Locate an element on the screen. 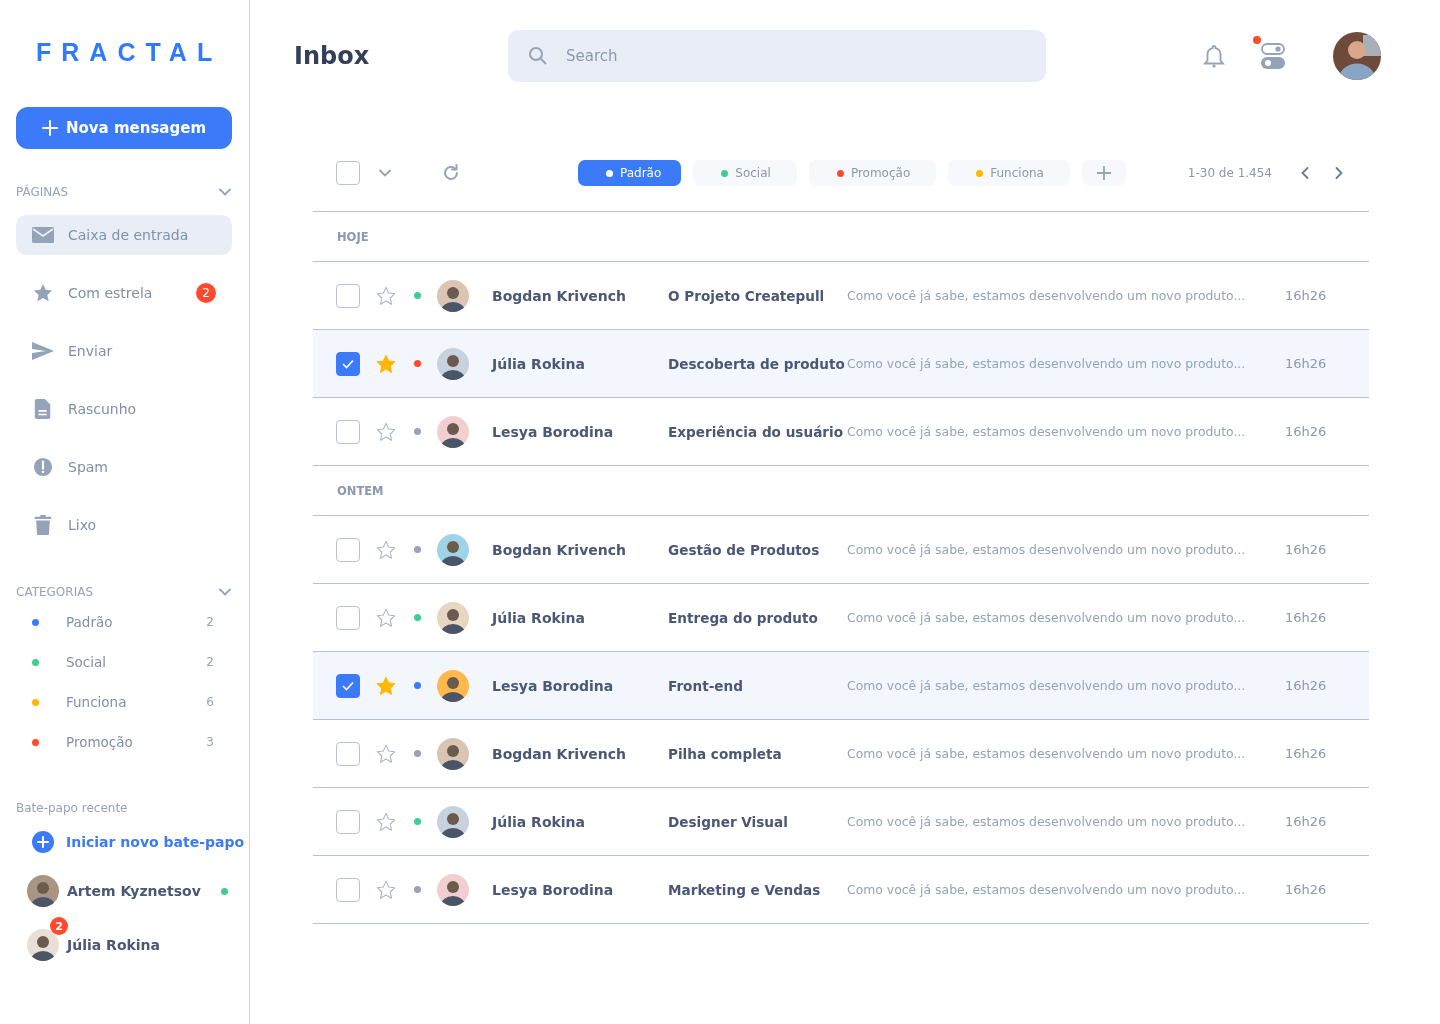 The height and width of the screenshot is (1024, 1440). toggle-icon is located at coordinates (1273, 56).